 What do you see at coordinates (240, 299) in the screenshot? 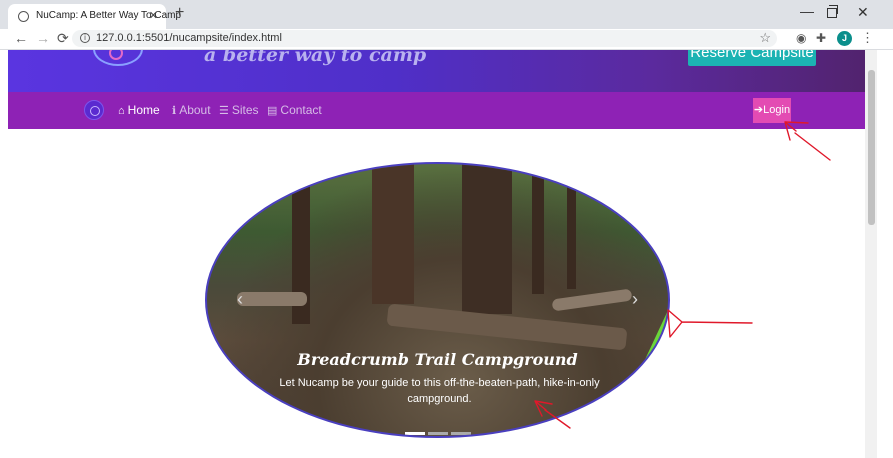
I see `carousel-prev-icon: ‹` at bounding box center [240, 299].